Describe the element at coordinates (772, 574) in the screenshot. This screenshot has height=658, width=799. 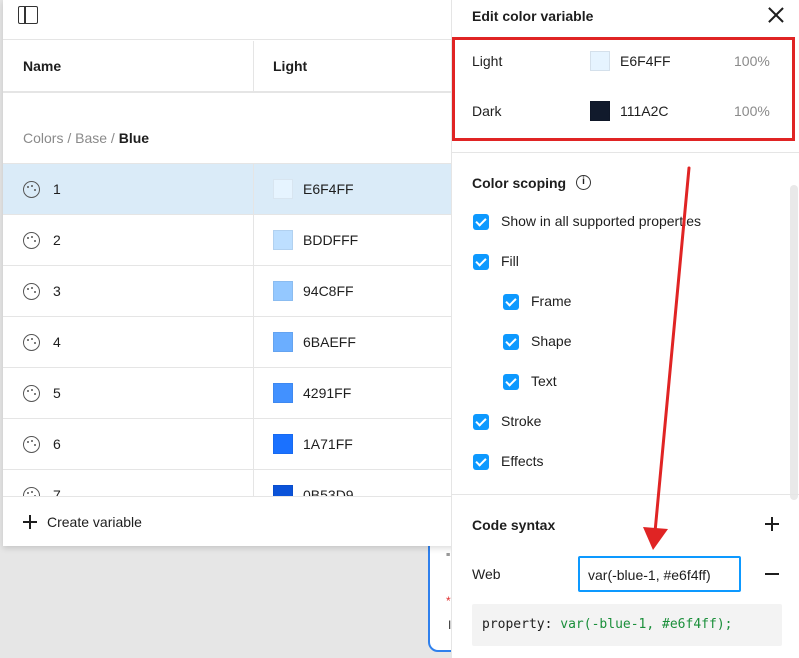
I see `remove-syntax-minus-icon` at that location.